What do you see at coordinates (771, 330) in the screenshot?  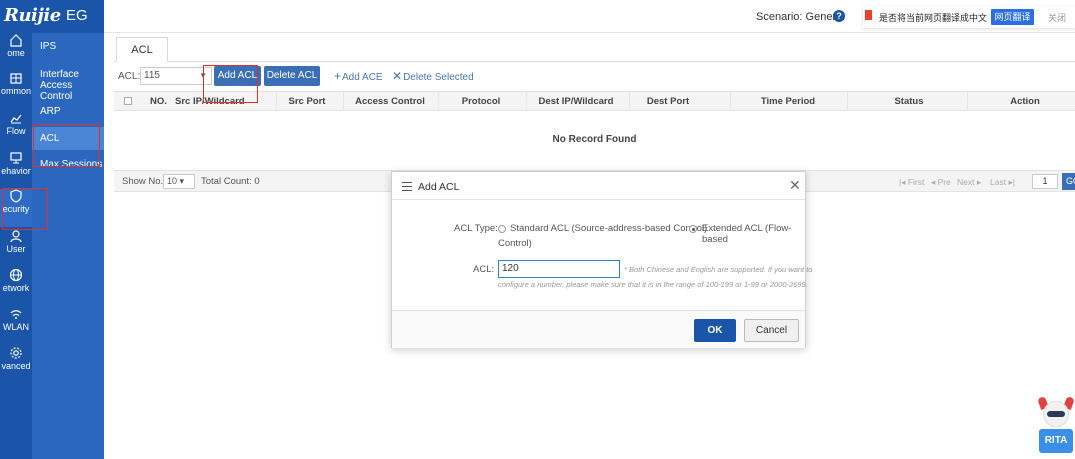 I see `cancel-button: Cancel` at bounding box center [771, 330].